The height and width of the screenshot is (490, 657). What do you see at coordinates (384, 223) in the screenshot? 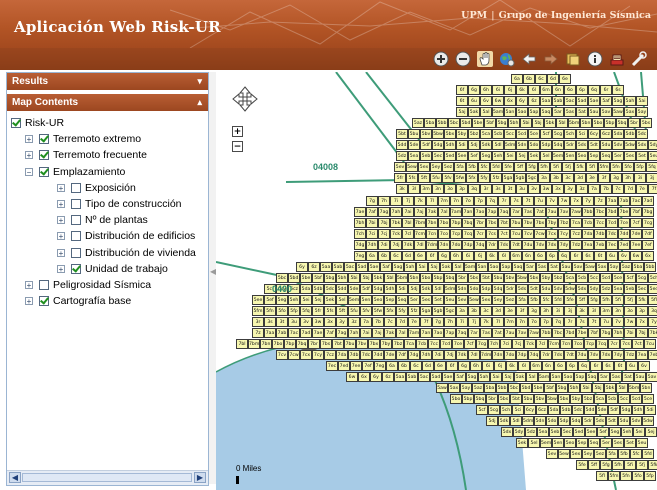
I see `grid-cell: 7bj` at bounding box center [384, 223].